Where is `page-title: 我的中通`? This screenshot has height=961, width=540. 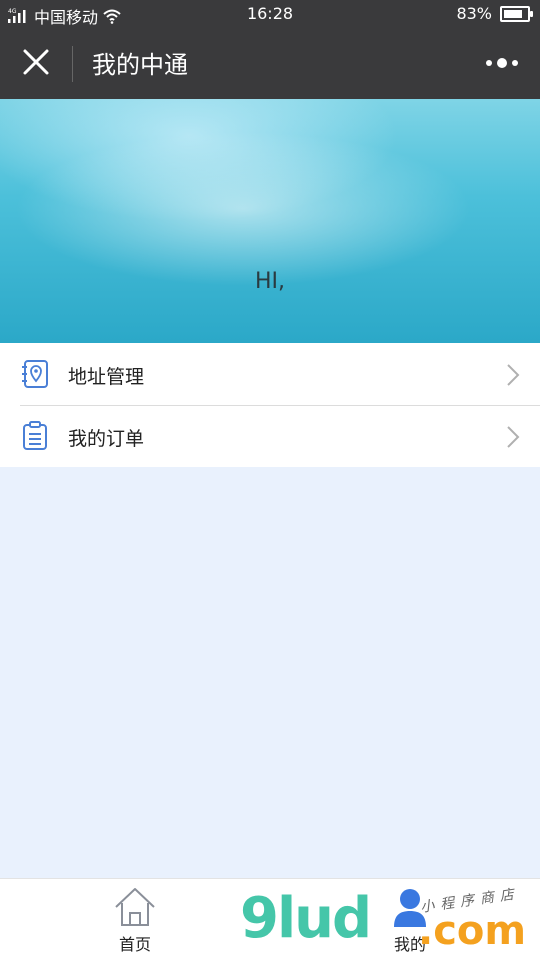
page-title: 我的中通 is located at coordinates (140, 65).